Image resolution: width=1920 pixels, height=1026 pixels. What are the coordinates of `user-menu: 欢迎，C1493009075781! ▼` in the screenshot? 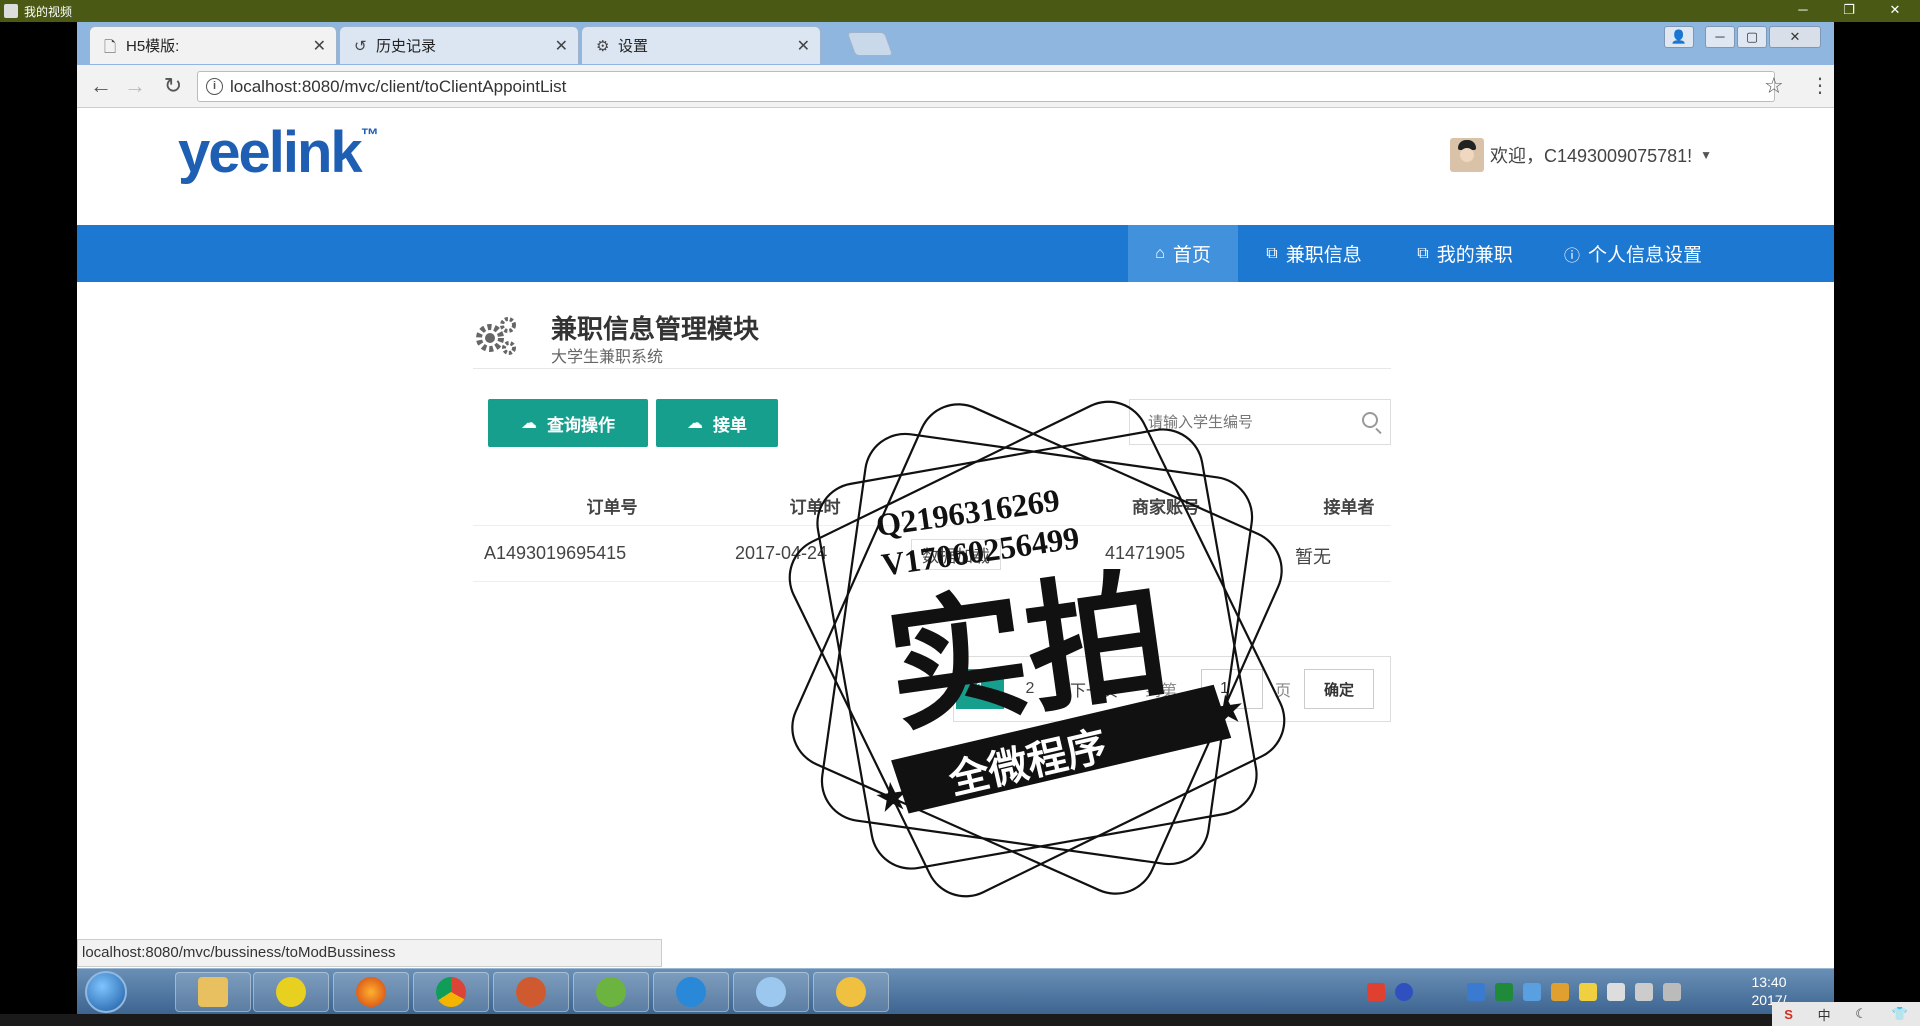 It's located at (1581, 155).